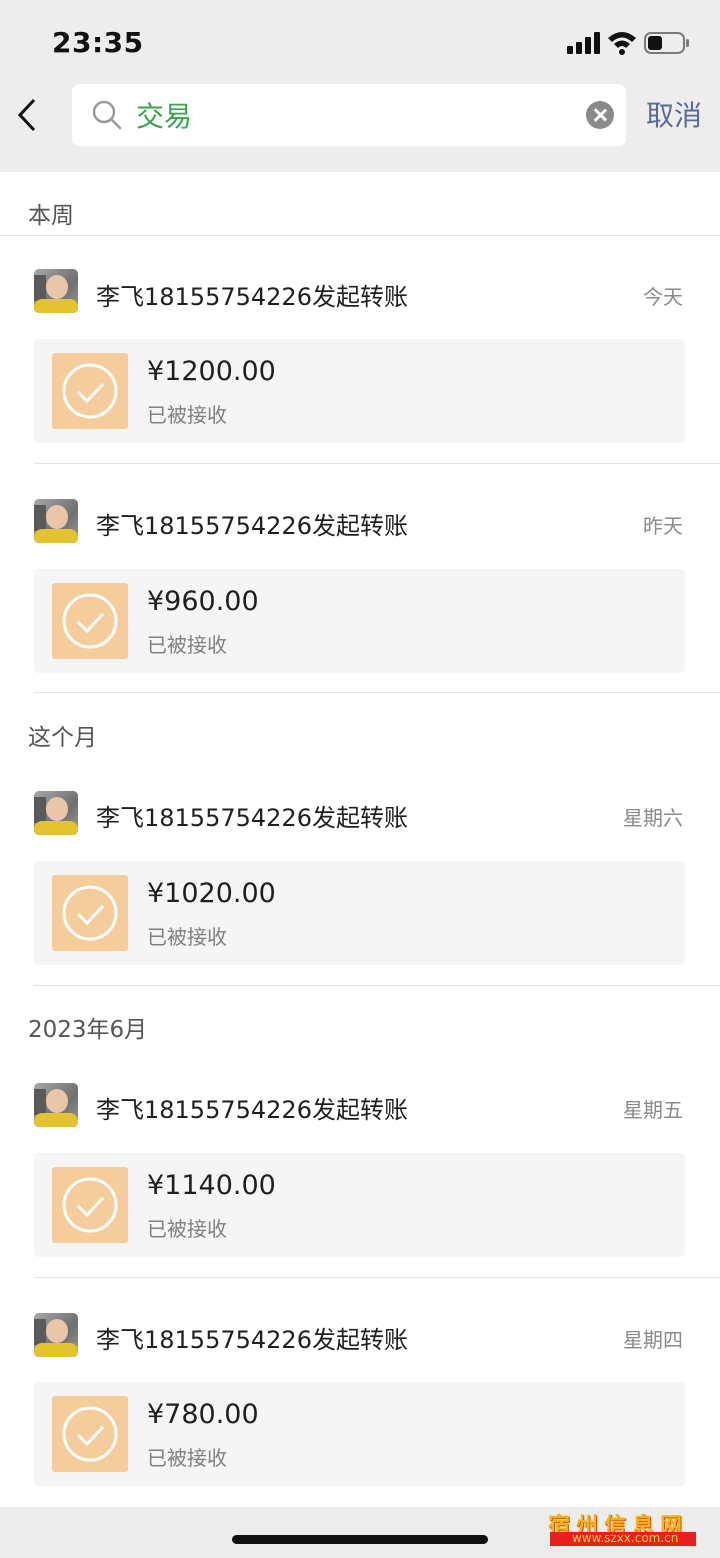  I want to click on transfer-card: ¥1020.00 已被接收, so click(359, 913).